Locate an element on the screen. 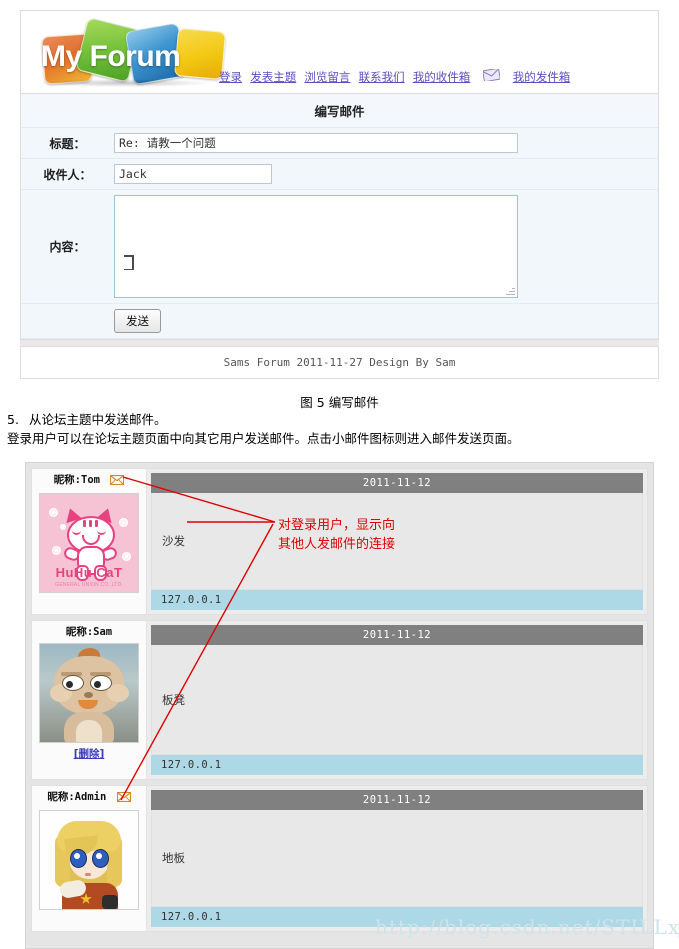 The image size is (679, 949). delete-post-link: [删除] is located at coordinates (89, 753).